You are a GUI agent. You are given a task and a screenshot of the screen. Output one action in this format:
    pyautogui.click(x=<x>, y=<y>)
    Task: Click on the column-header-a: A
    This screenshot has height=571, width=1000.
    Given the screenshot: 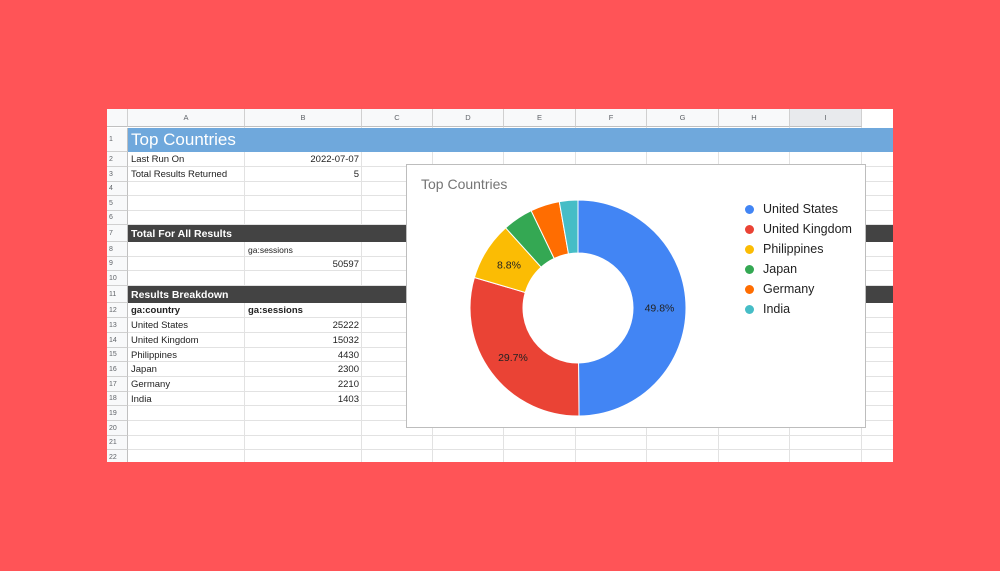 What is the action you would take?
    pyautogui.click(x=186, y=118)
    